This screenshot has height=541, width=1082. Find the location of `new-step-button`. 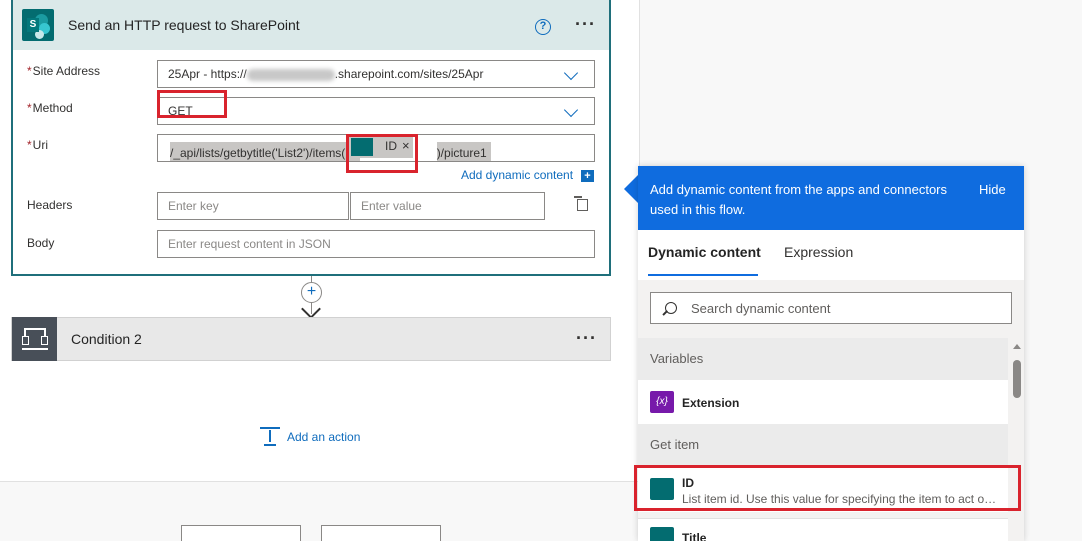

new-step-button is located at coordinates (241, 533).